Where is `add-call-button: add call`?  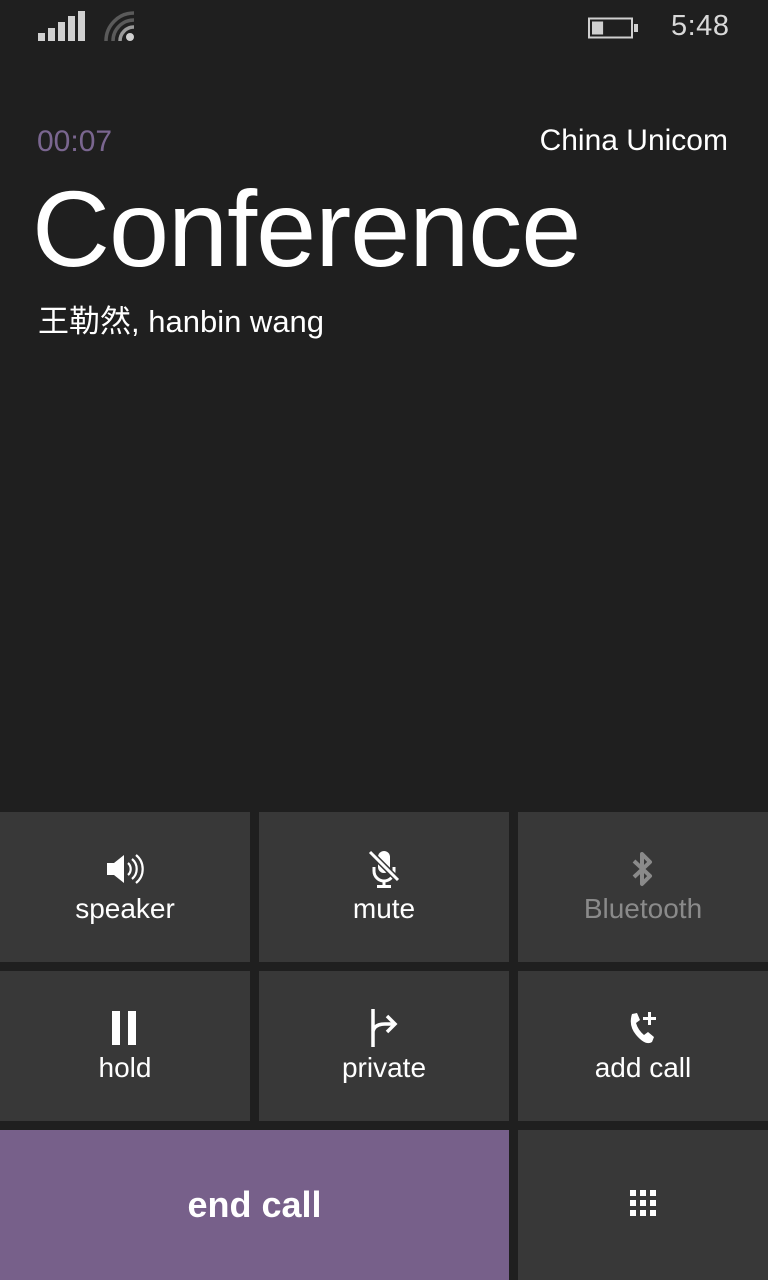
add-call-button: add call is located at coordinates (643, 1046).